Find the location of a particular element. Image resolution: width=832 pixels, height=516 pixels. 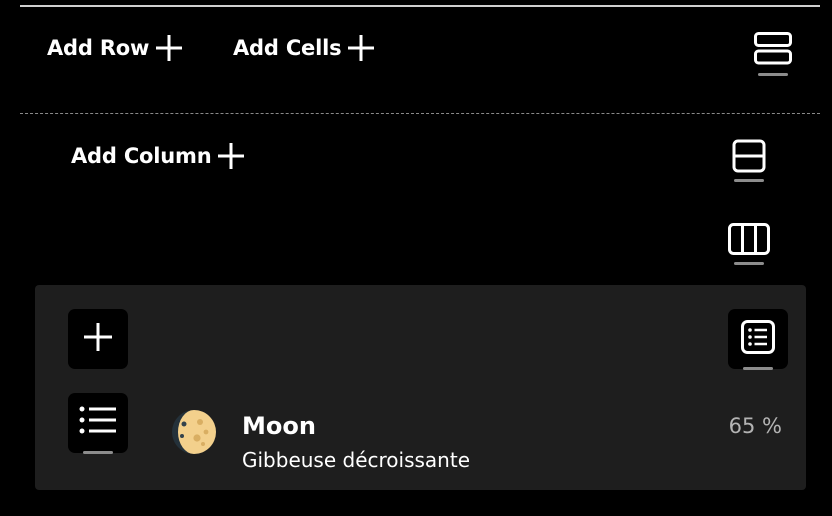

split-horizontal-button is located at coordinates (749, 157).